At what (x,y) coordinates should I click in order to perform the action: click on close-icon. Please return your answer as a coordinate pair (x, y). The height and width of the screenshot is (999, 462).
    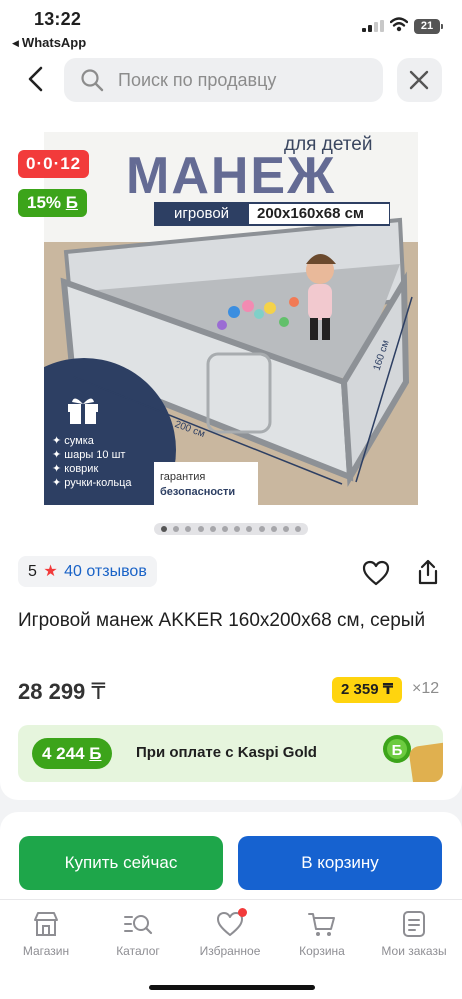
    Looking at the image, I should click on (419, 80).